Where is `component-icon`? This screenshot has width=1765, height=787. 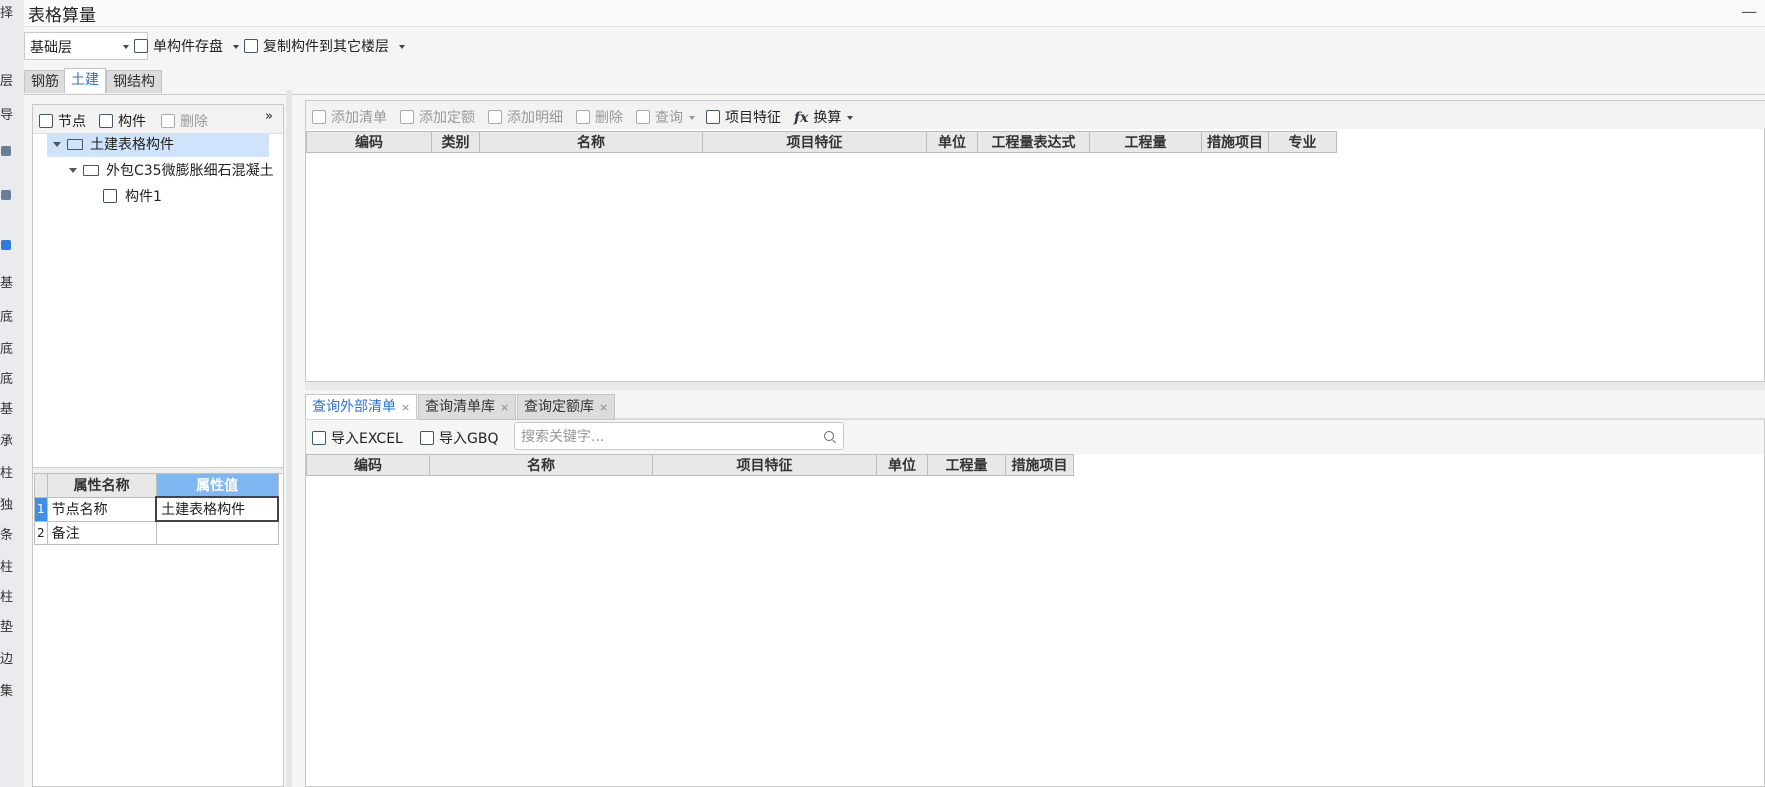
component-icon is located at coordinates (110, 196).